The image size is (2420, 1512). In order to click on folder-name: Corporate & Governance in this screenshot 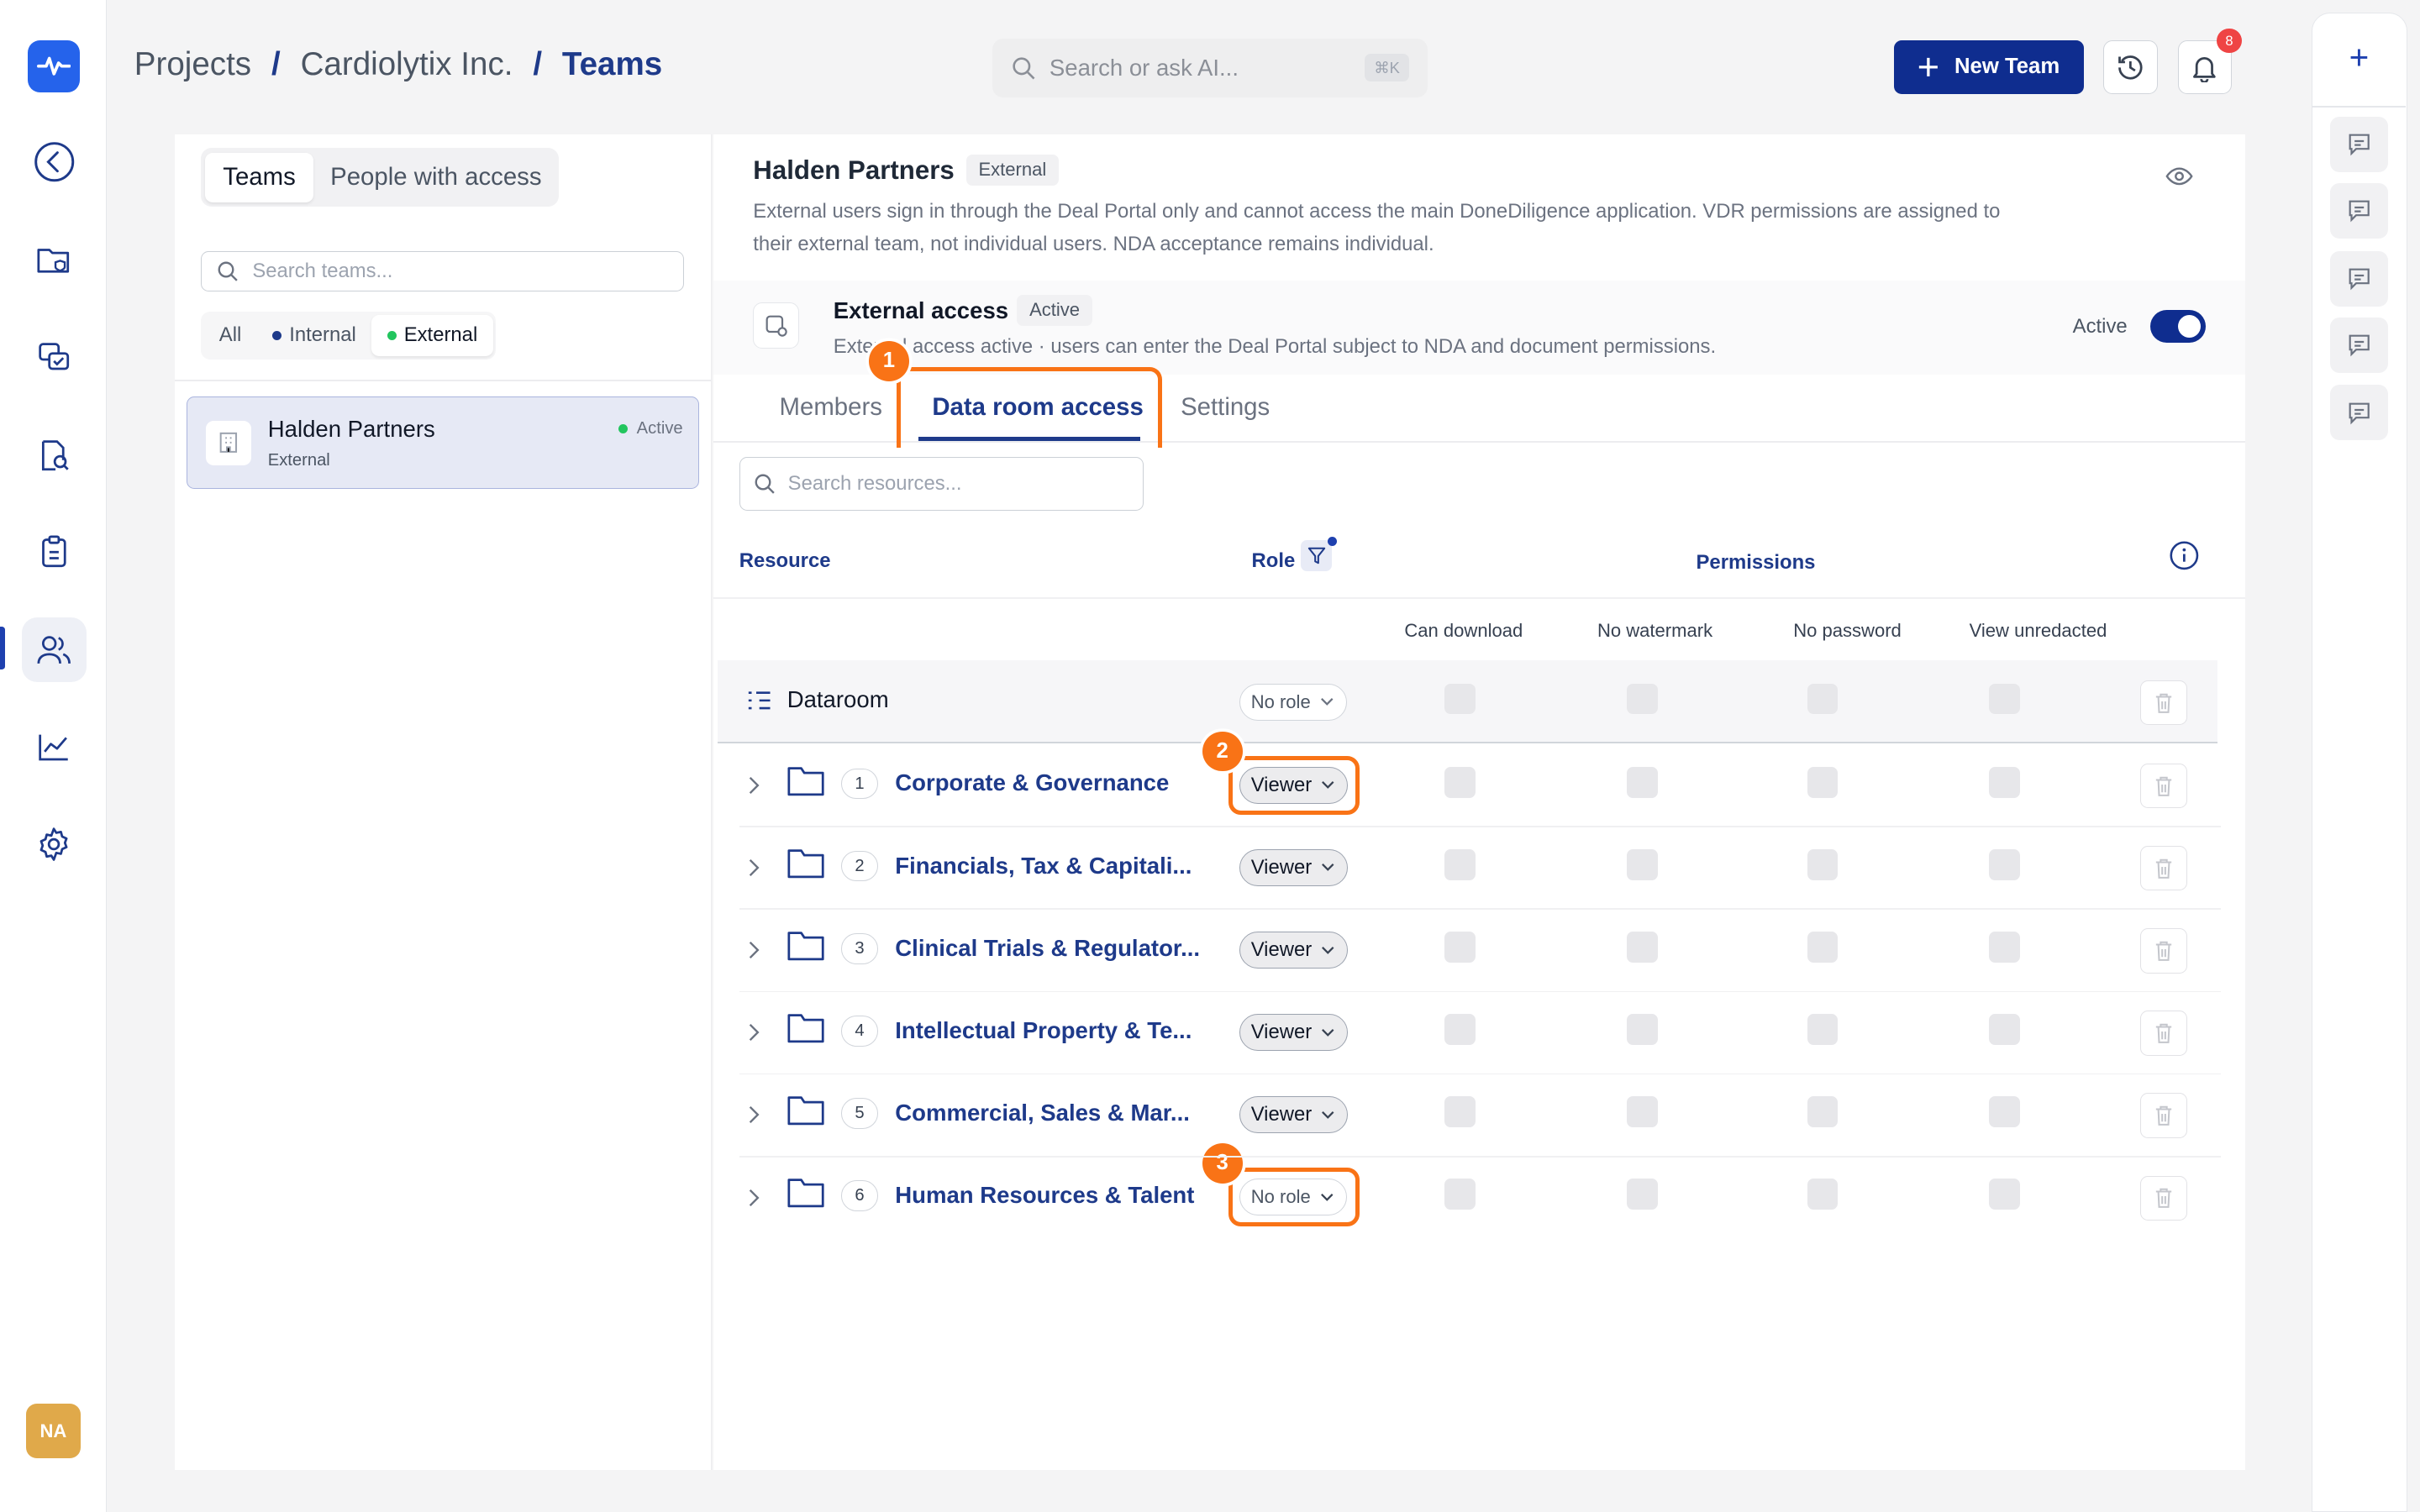, I will do `click(1032, 782)`.